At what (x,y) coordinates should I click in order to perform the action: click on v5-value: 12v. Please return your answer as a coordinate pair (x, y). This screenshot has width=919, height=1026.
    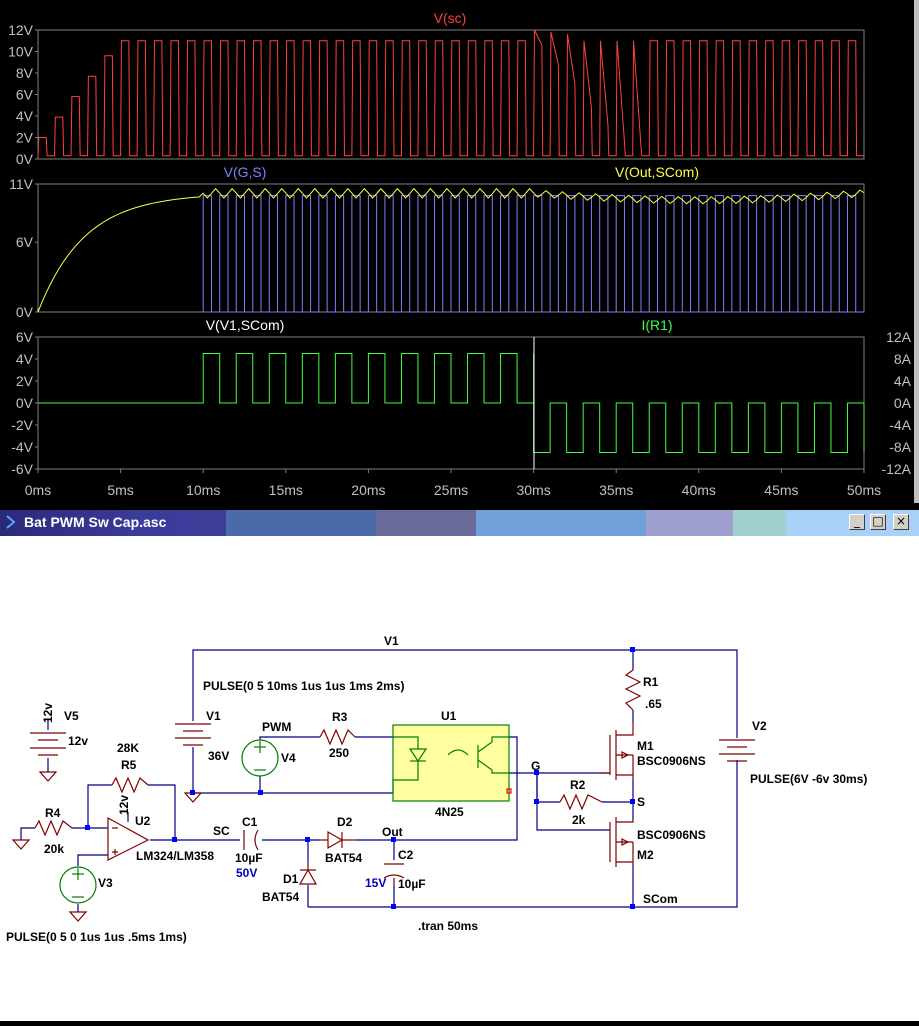
    Looking at the image, I should click on (78, 741).